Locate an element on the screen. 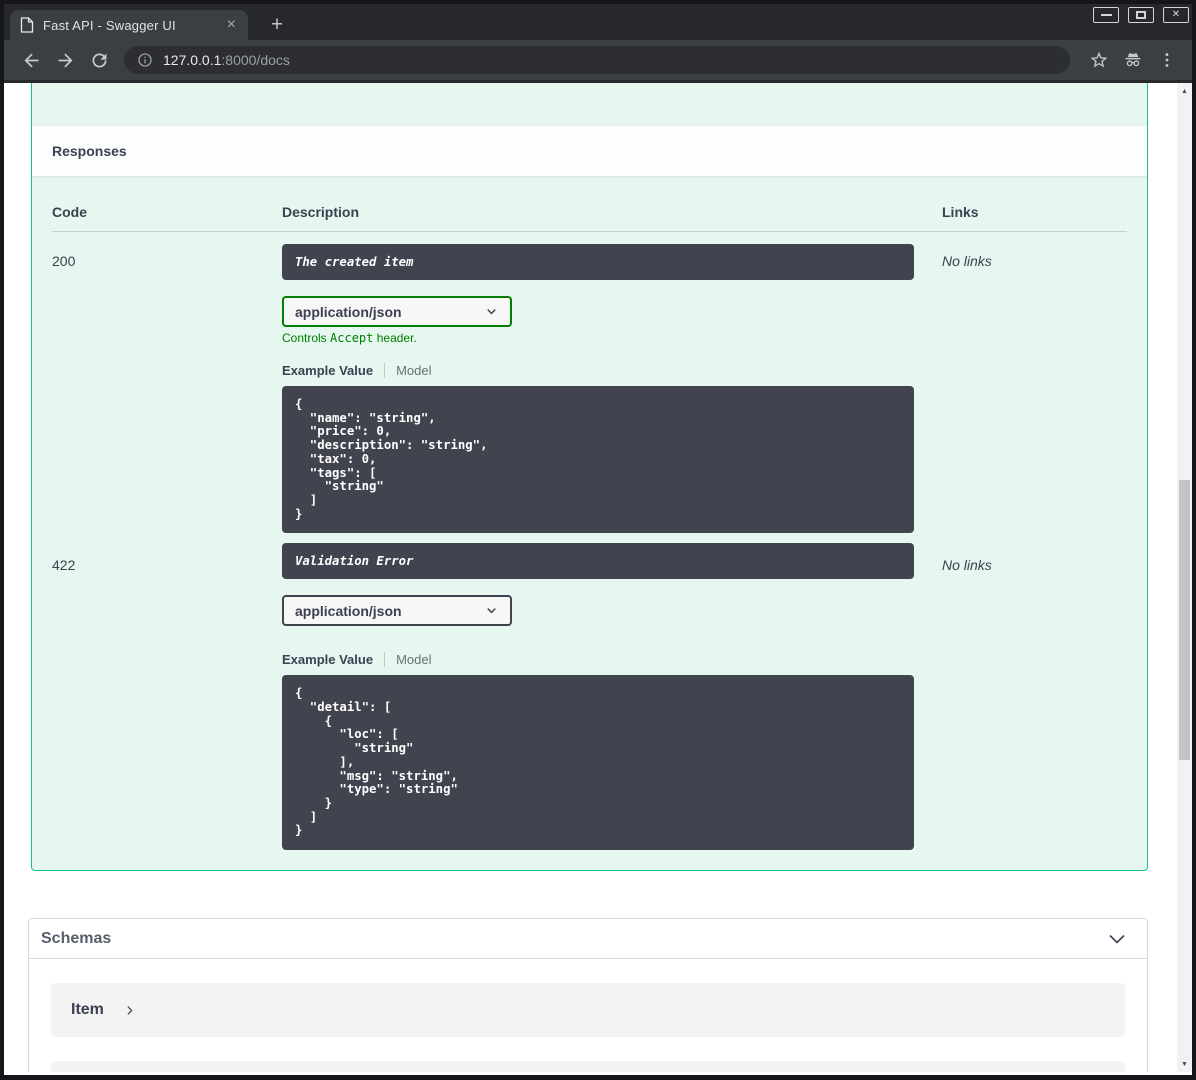 The height and width of the screenshot is (1080, 1196). page-scrollbar: ▲ ▼ is located at coordinates (1184, 577).